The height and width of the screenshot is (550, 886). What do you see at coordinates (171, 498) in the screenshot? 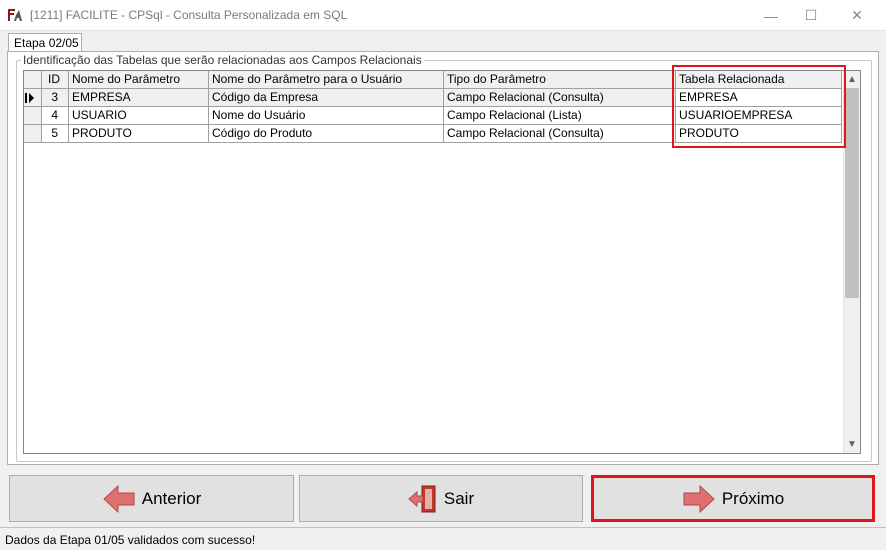
I see `previous-button-label: Anterior` at bounding box center [171, 498].